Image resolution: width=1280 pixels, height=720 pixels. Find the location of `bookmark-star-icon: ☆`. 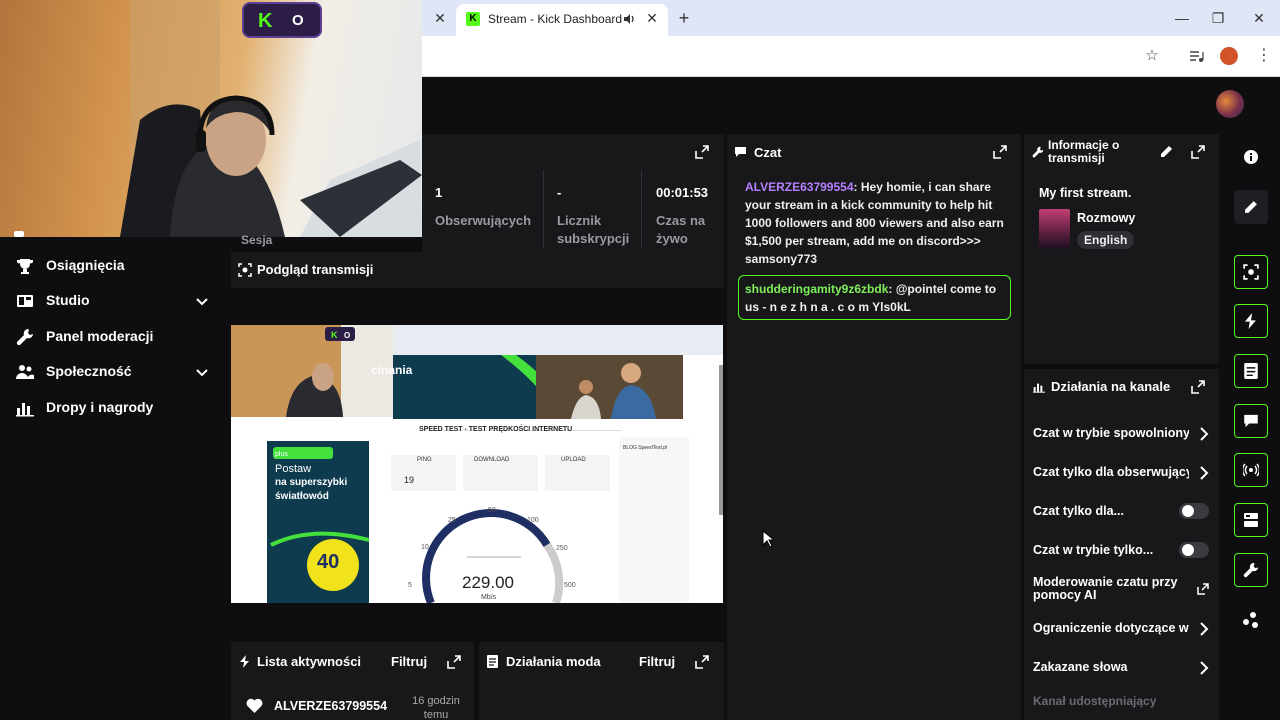

bookmark-star-icon: ☆ is located at coordinates (1152, 56).